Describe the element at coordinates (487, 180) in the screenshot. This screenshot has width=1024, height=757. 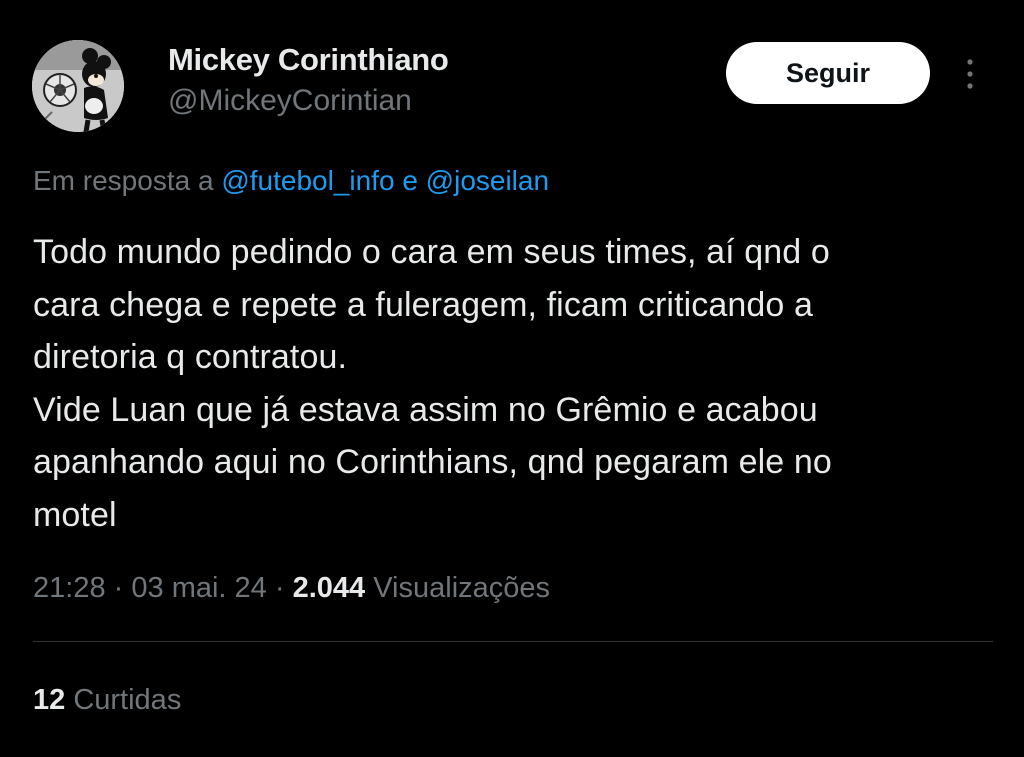
I see `mention-link: @joseilan` at that location.